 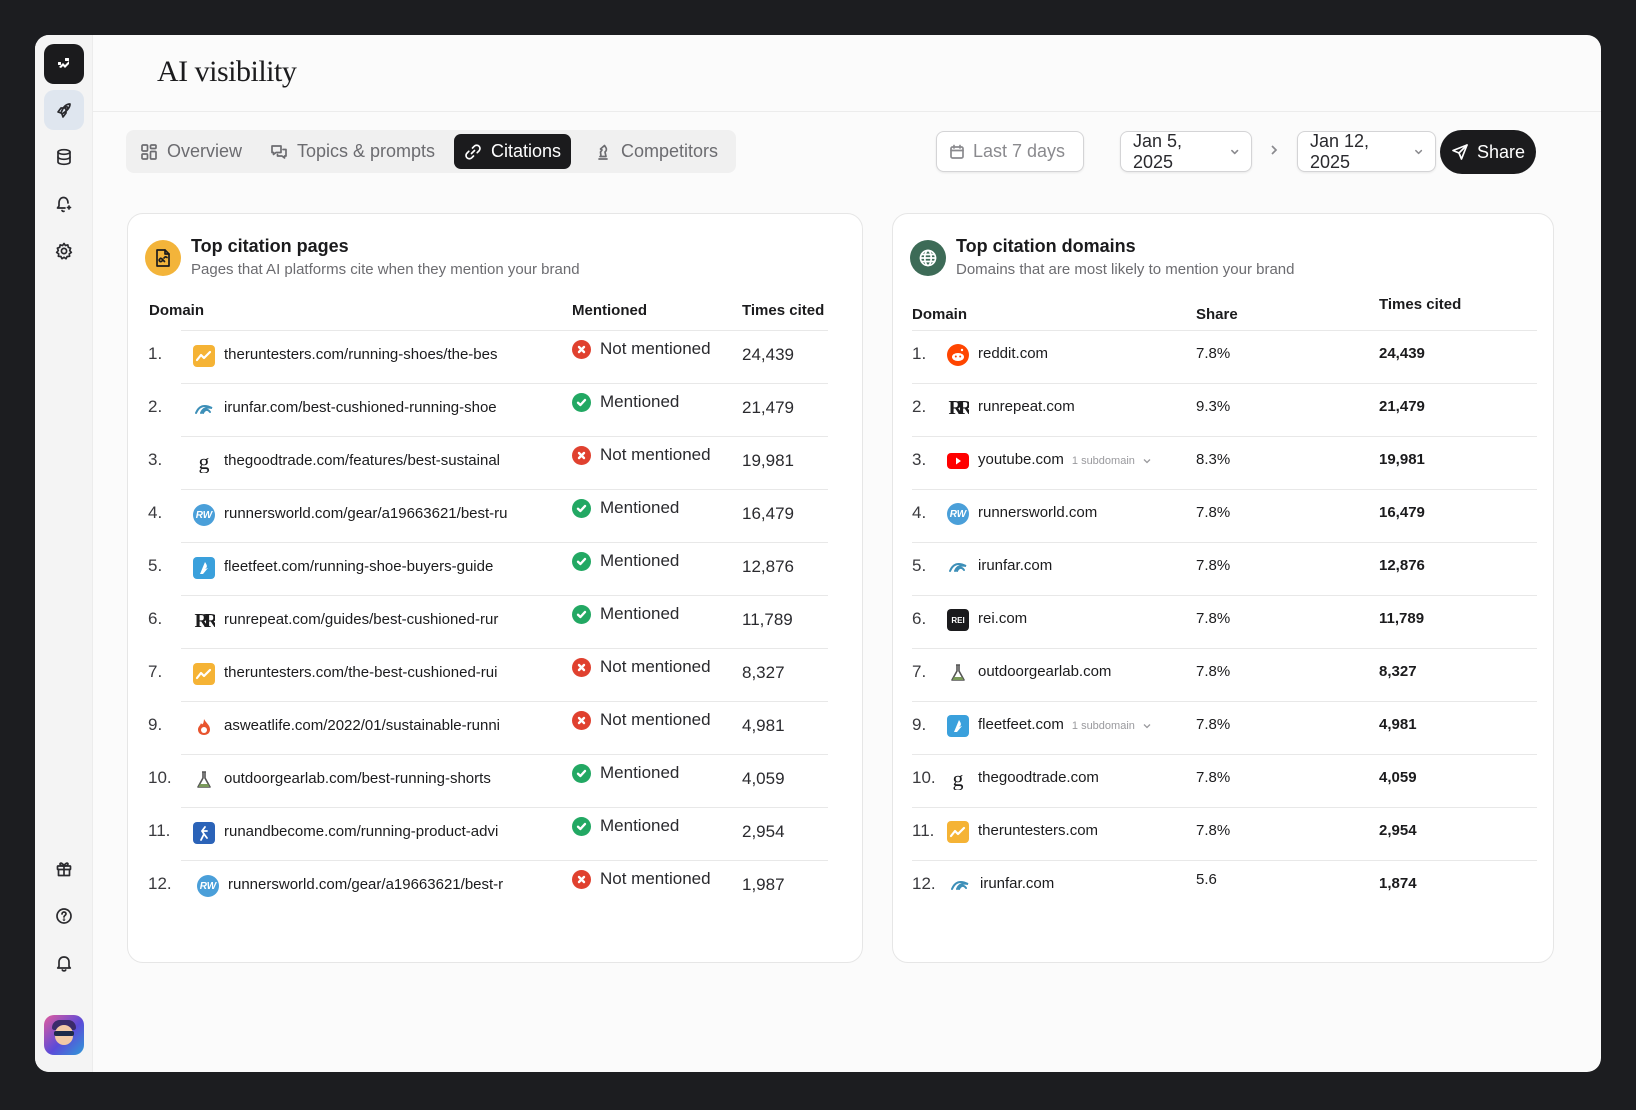 What do you see at coordinates (1083, 353) in the screenshot?
I see `domain-link: reddit.com` at bounding box center [1083, 353].